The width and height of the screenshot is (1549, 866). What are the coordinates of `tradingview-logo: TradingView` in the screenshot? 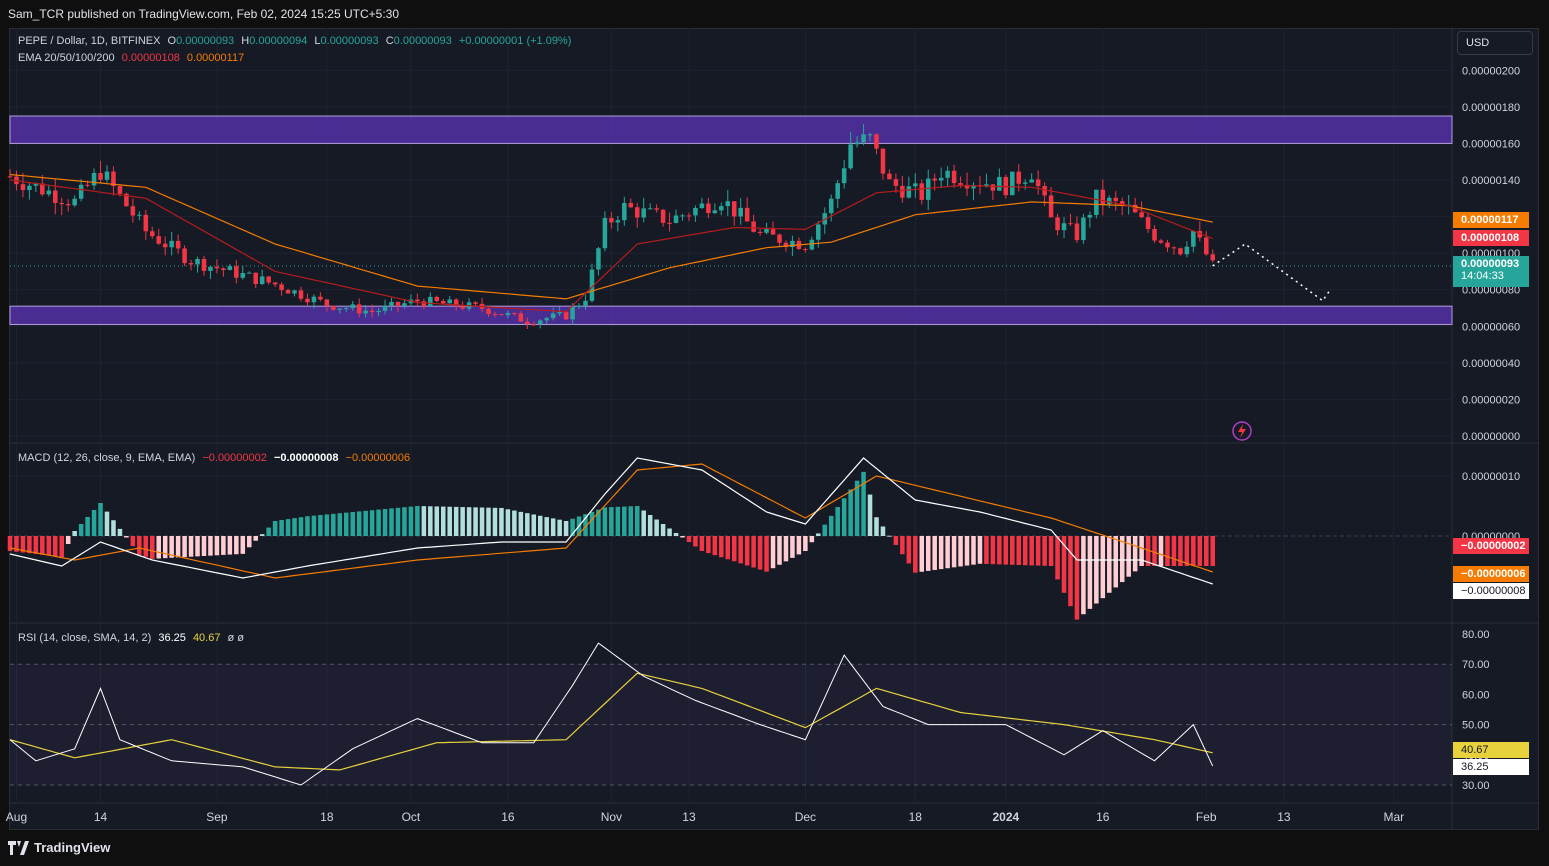 It's located at (59, 847).